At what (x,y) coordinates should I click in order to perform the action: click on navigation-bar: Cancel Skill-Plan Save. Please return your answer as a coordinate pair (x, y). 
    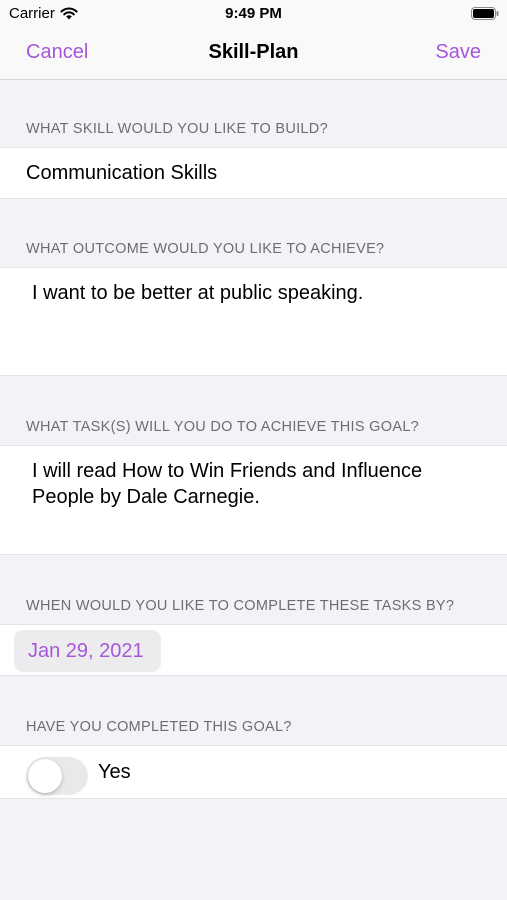
    Looking at the image, I should click on (253, 54).